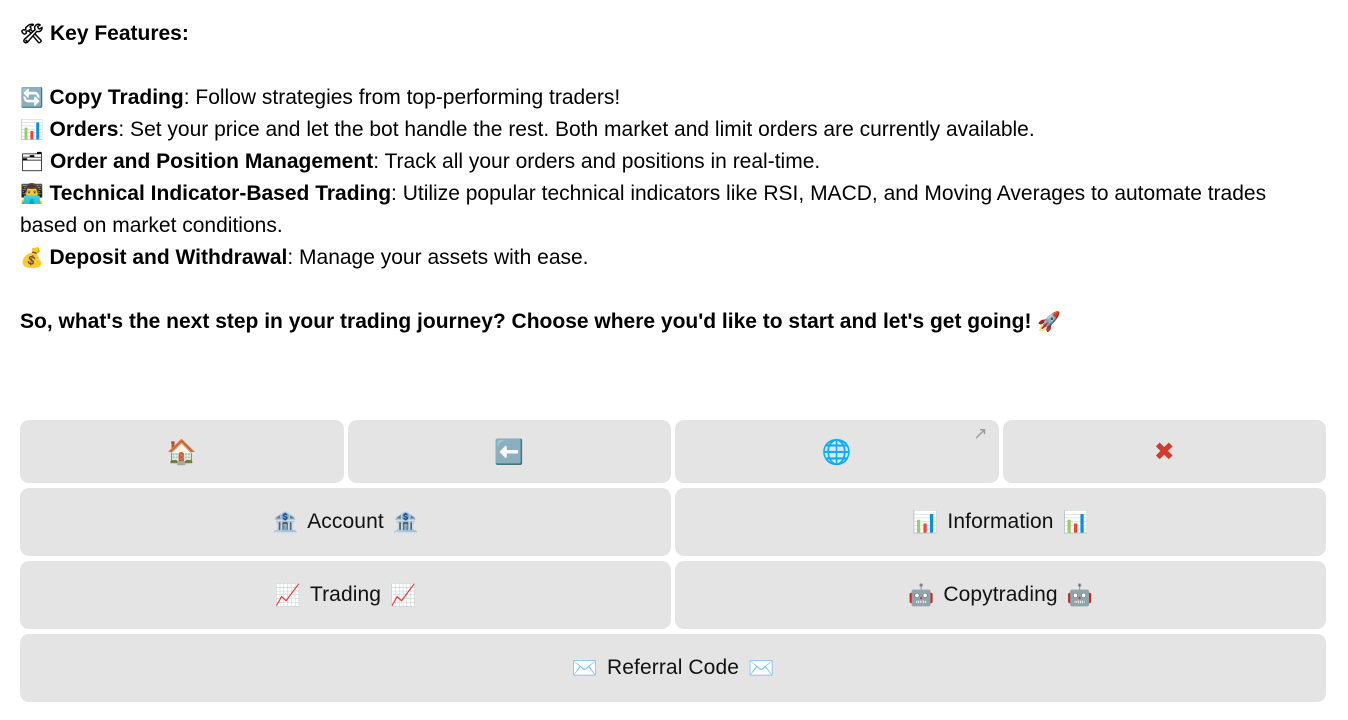 The width and height of the screenshot is (1348, 720). I want to click on external-link-icon: ↗, so click(980, 434).